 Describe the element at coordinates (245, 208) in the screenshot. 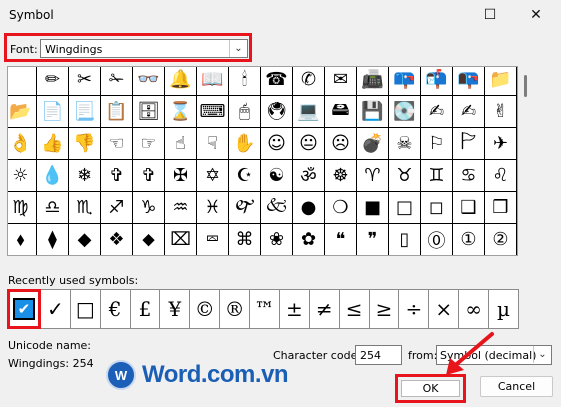

I see `symbol-cell: 🙰` at that location.